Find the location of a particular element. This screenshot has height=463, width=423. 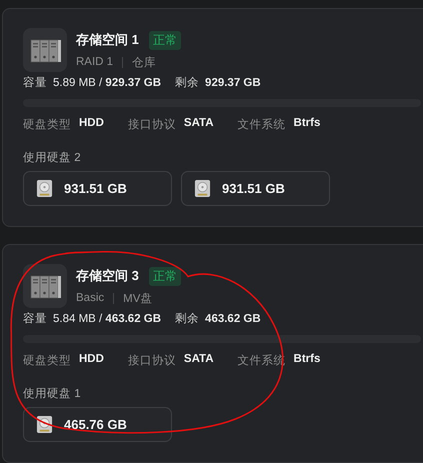

raid-type: Basic is located at coordinates (90, 298).